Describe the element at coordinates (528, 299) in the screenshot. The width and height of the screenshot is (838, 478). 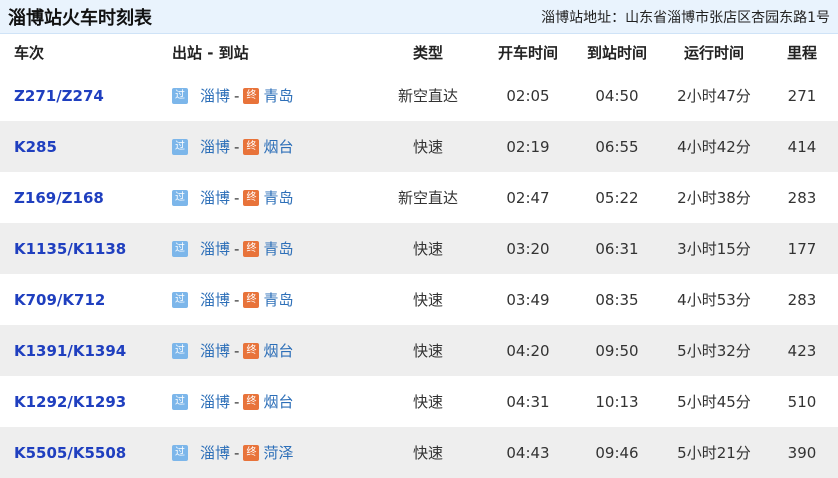
I see `depart-time: 03:49` at that location.